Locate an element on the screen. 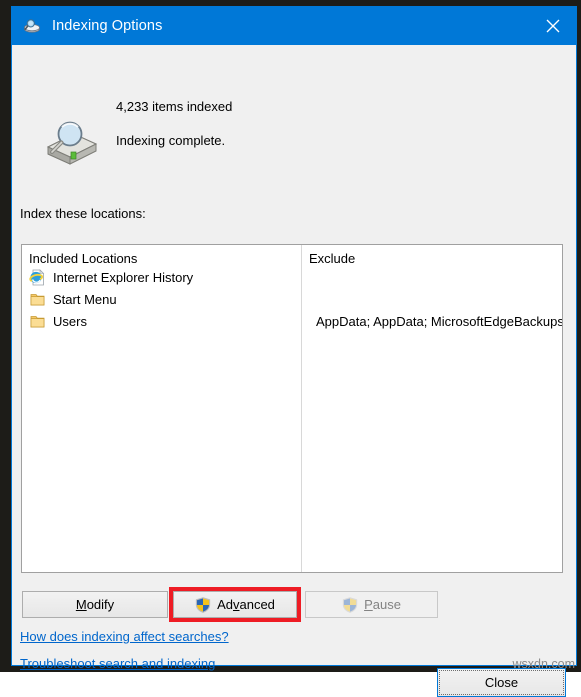  column-header-included: Included Locations is located at coordinates (83, 258).